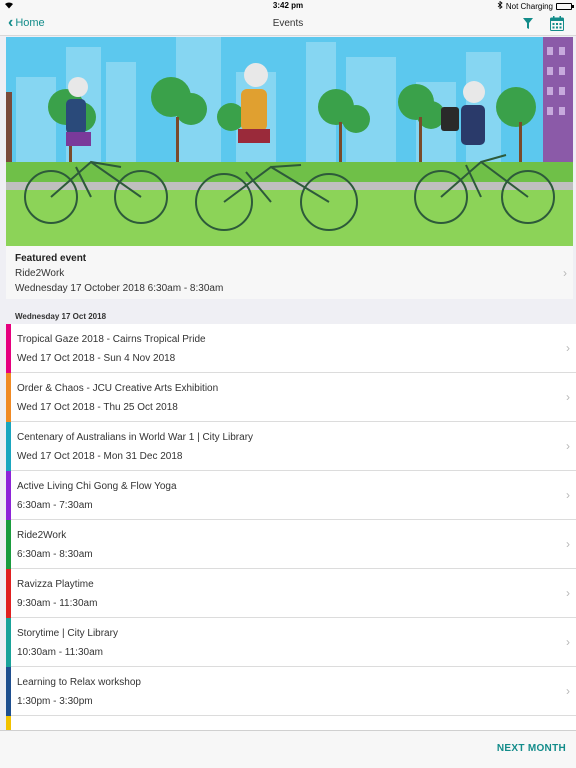 The image size is (576, 768). I want to click on status-bar: 3:42 pm Not Charging, so click(288, 6).